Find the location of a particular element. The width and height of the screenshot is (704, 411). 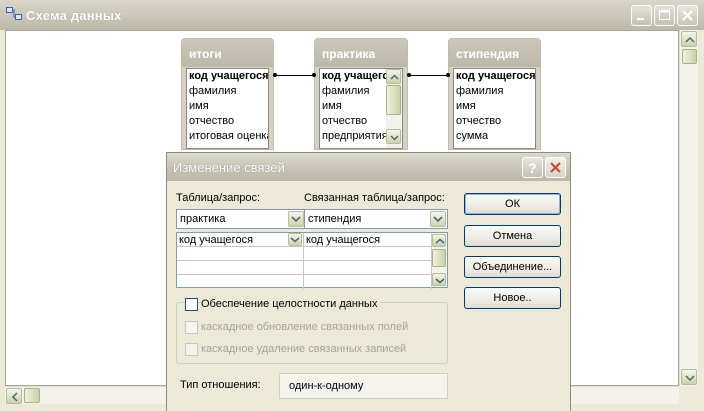

create-new-button: Новое.. is located at coordinates (512, 298).